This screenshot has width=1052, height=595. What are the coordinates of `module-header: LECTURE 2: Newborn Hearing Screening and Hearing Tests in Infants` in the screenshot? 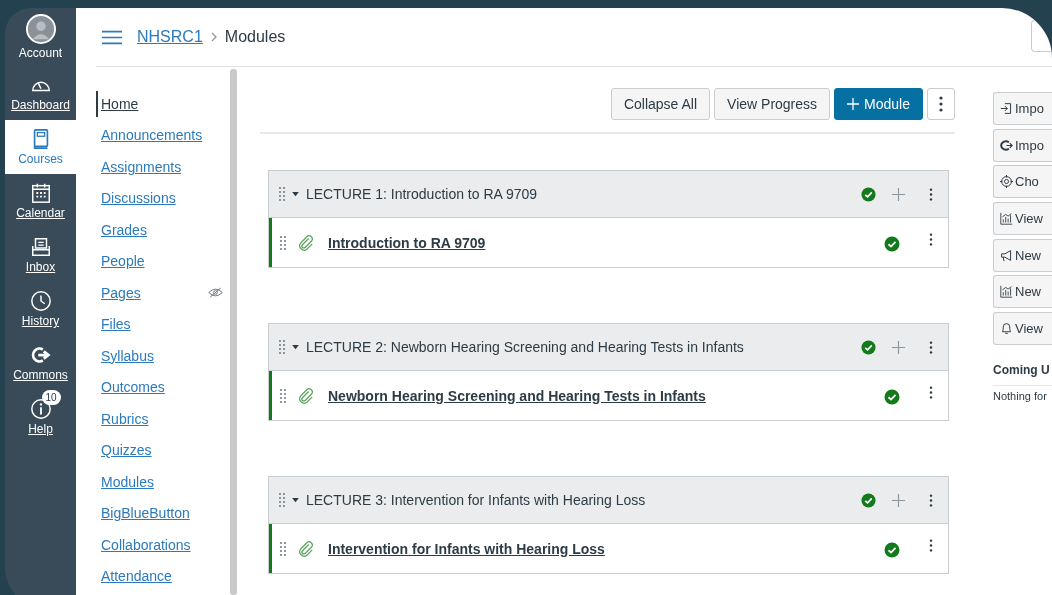 It's located at (608, 347).